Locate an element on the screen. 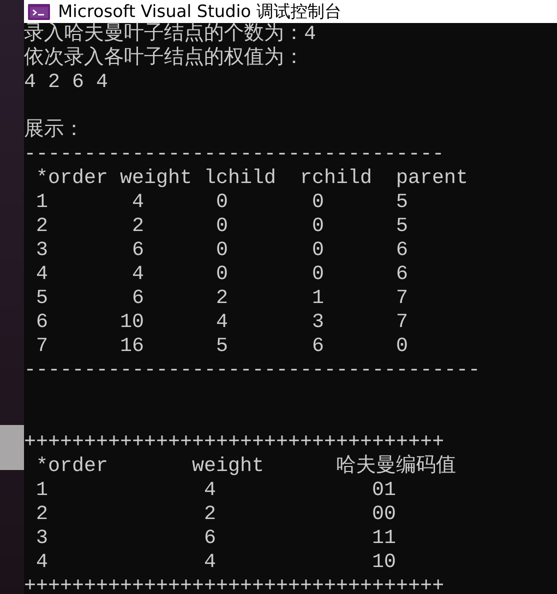  console-text: 4 2 6 4 is located at coordinates (66, 83).